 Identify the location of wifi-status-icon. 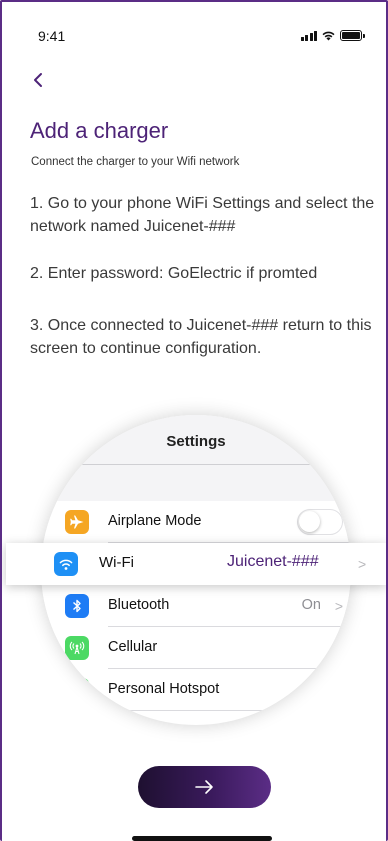
(328, 36).